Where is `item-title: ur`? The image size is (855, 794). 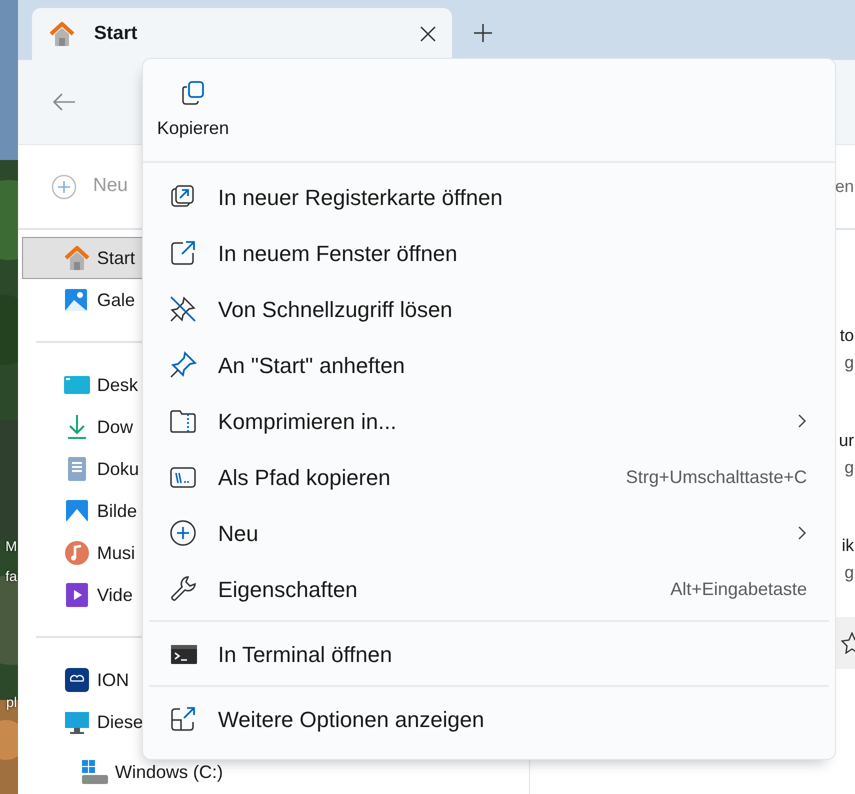 item-title: ur is located at coordinates (846, 441).